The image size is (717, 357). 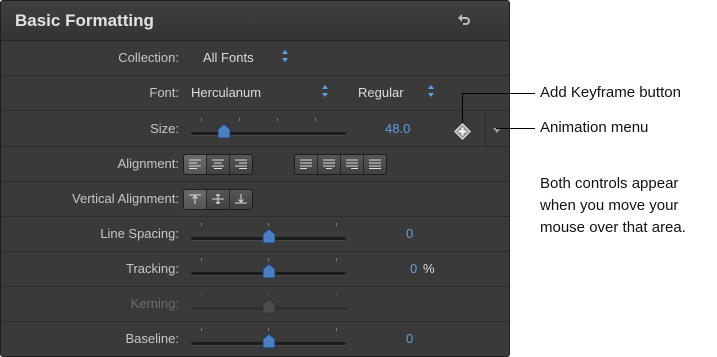 I want to click on font-row: Font: Herculanum Regular, so click(x=255, y=93).